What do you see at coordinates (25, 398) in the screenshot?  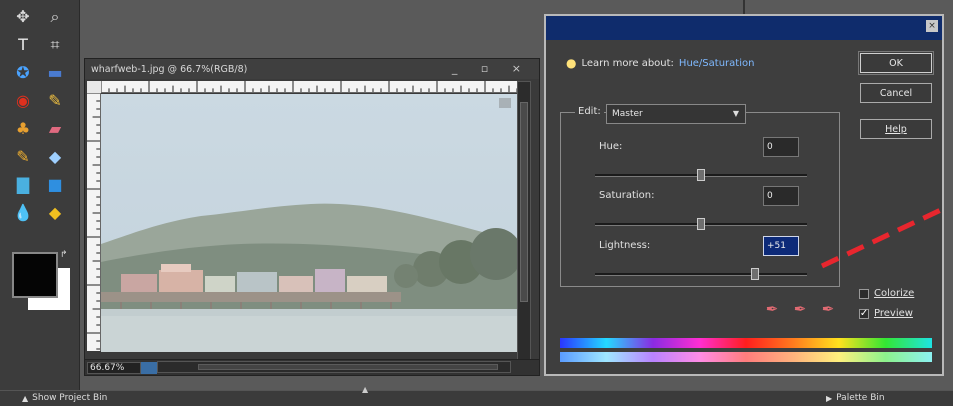 I see `bin-icon: ▲` at bounding box center [25, 398].